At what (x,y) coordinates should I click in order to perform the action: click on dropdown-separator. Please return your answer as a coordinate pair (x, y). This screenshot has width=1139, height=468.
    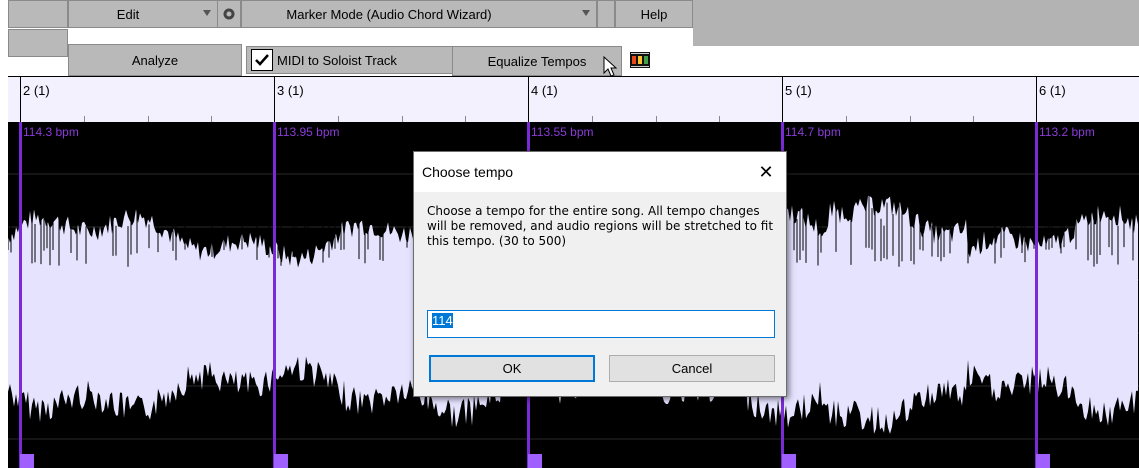
    Looking at the image, I should click on (606, 14).